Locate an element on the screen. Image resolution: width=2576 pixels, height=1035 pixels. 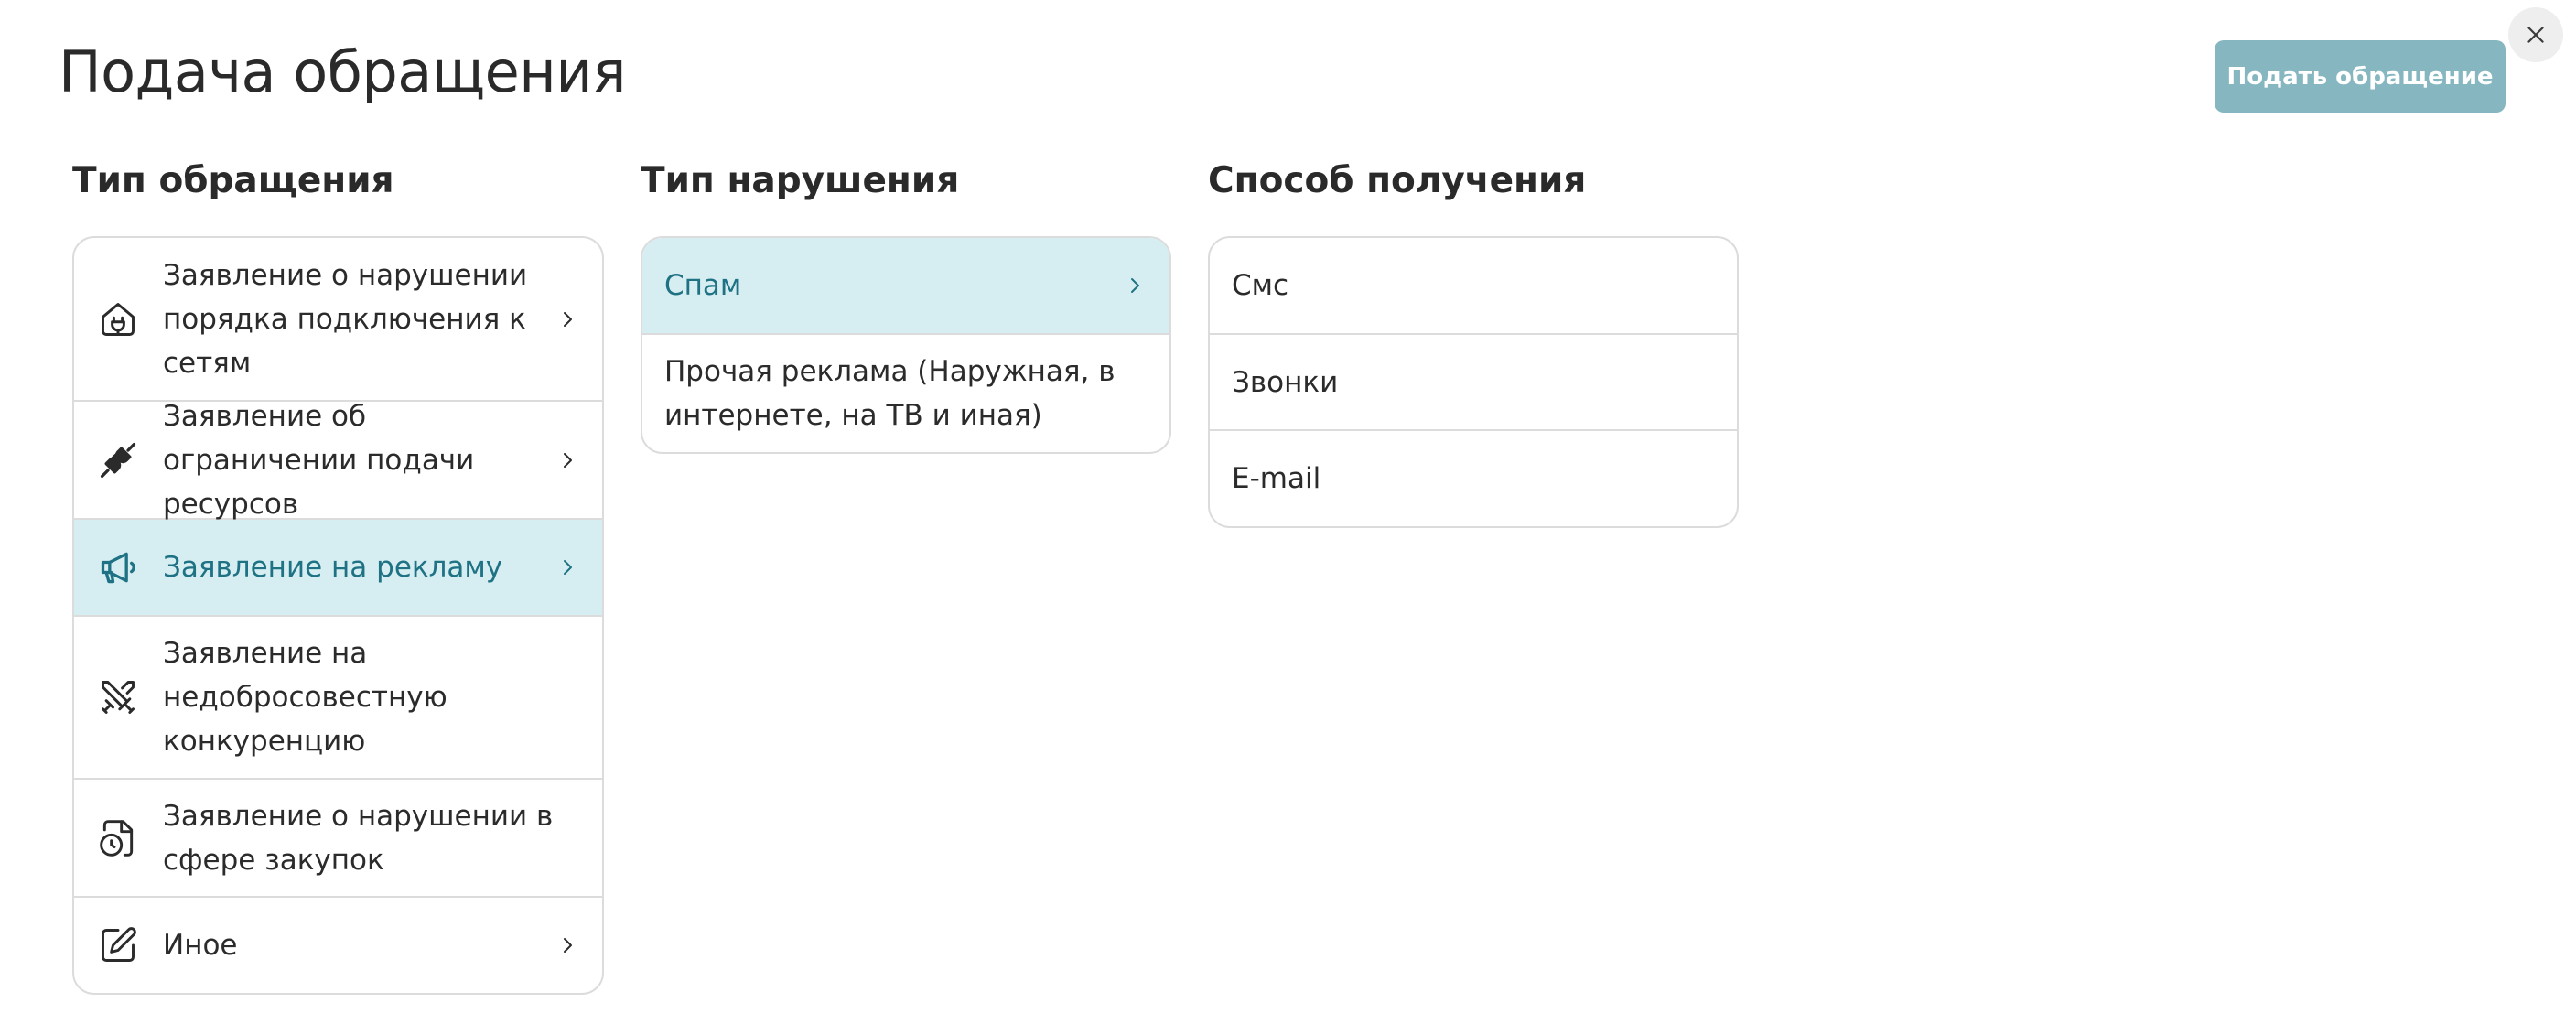
receipt-method-label: Смс is located at coordinates (1260, 286).